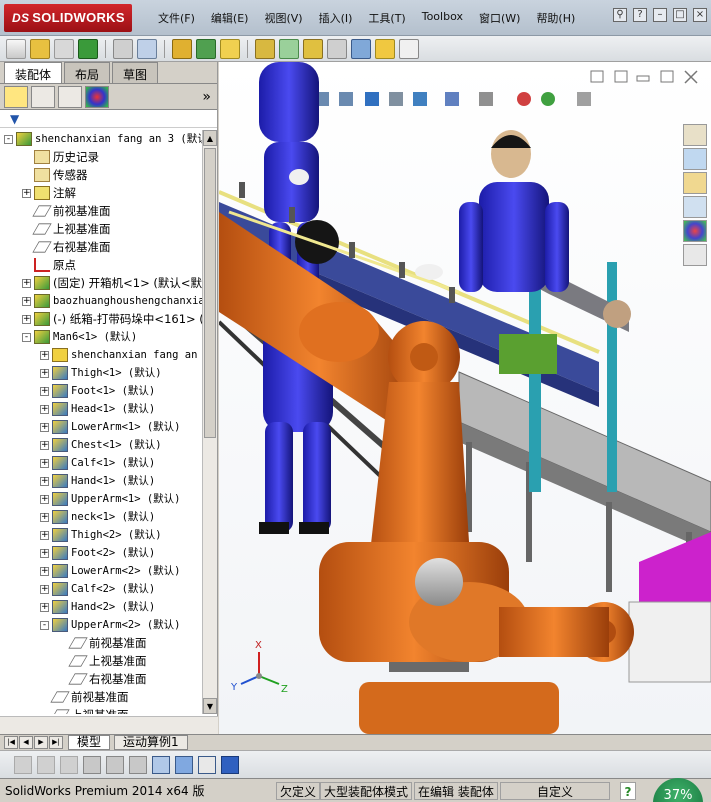  Describe the element at coordinates (101, 373) in the screenshot. I see `tree-item: + Thigh<1> (默认)` at that location.